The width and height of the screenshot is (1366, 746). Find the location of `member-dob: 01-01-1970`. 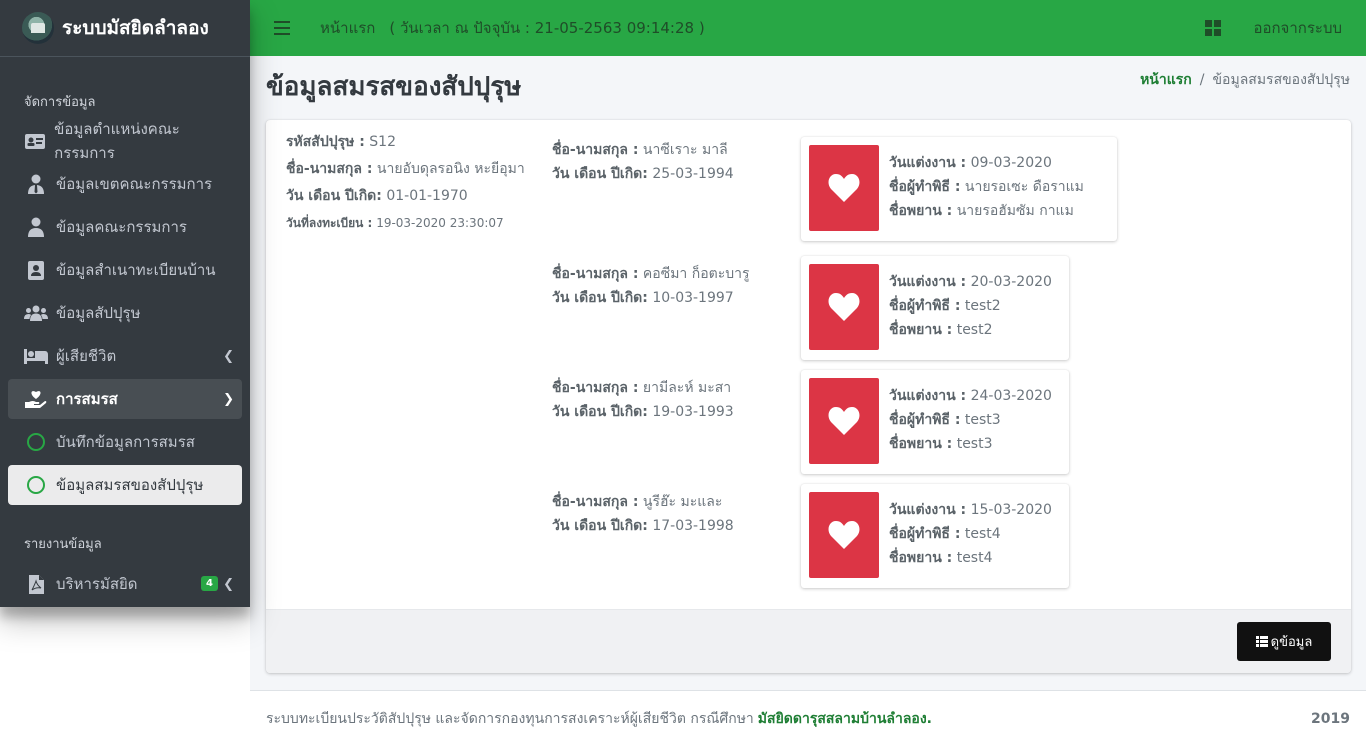

member-dob: 01-01-1970 is located at coordinates (427, 196).